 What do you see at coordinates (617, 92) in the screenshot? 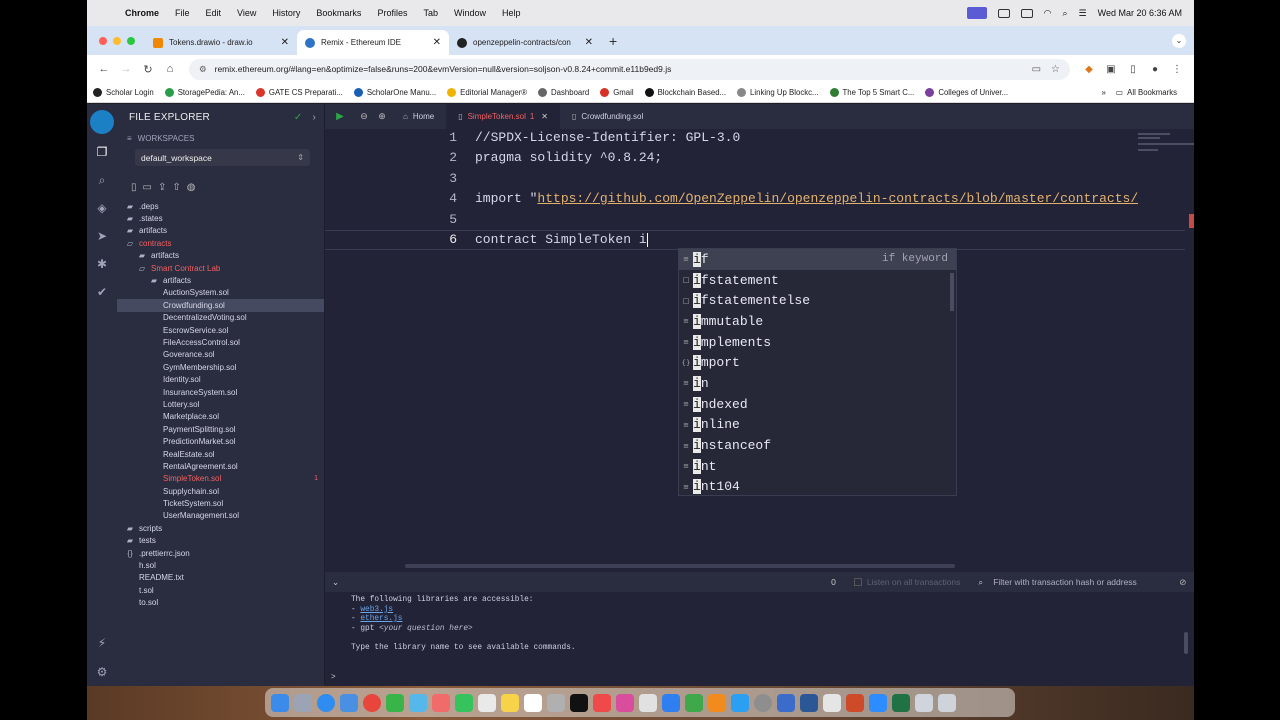
I see `bookmark-item: Gmail` at bounding box center [617, 92].